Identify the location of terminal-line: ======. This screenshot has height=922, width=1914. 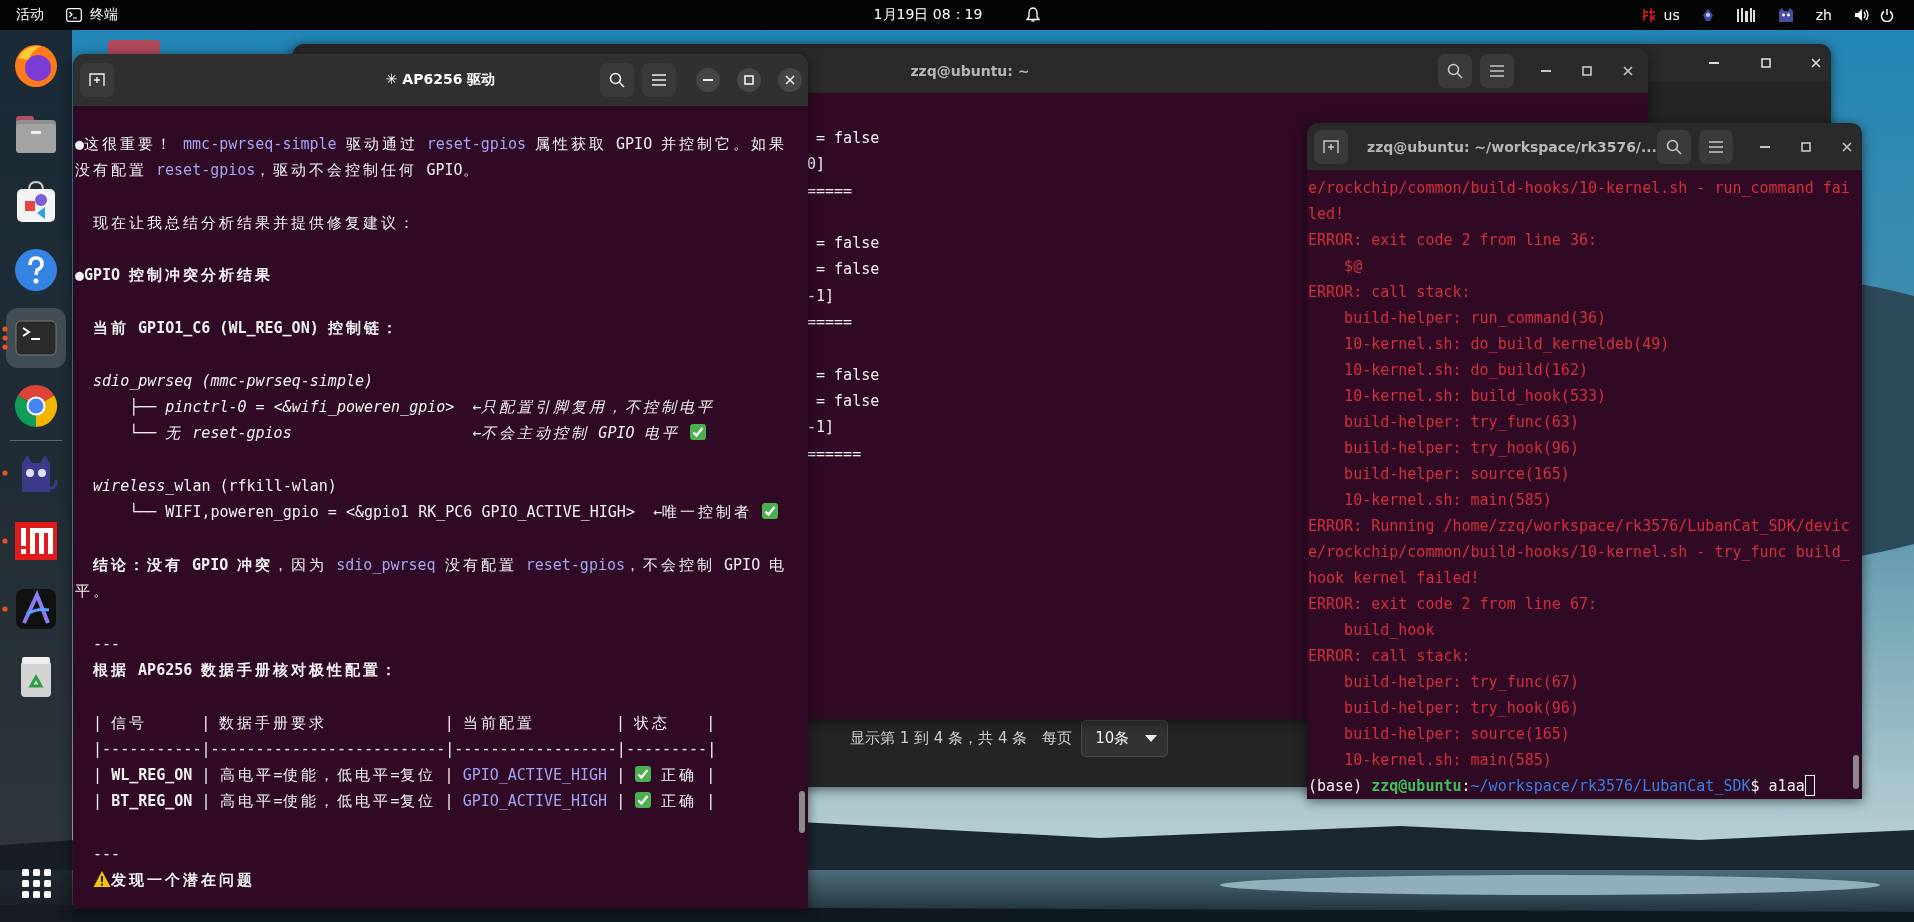
(834, 454).